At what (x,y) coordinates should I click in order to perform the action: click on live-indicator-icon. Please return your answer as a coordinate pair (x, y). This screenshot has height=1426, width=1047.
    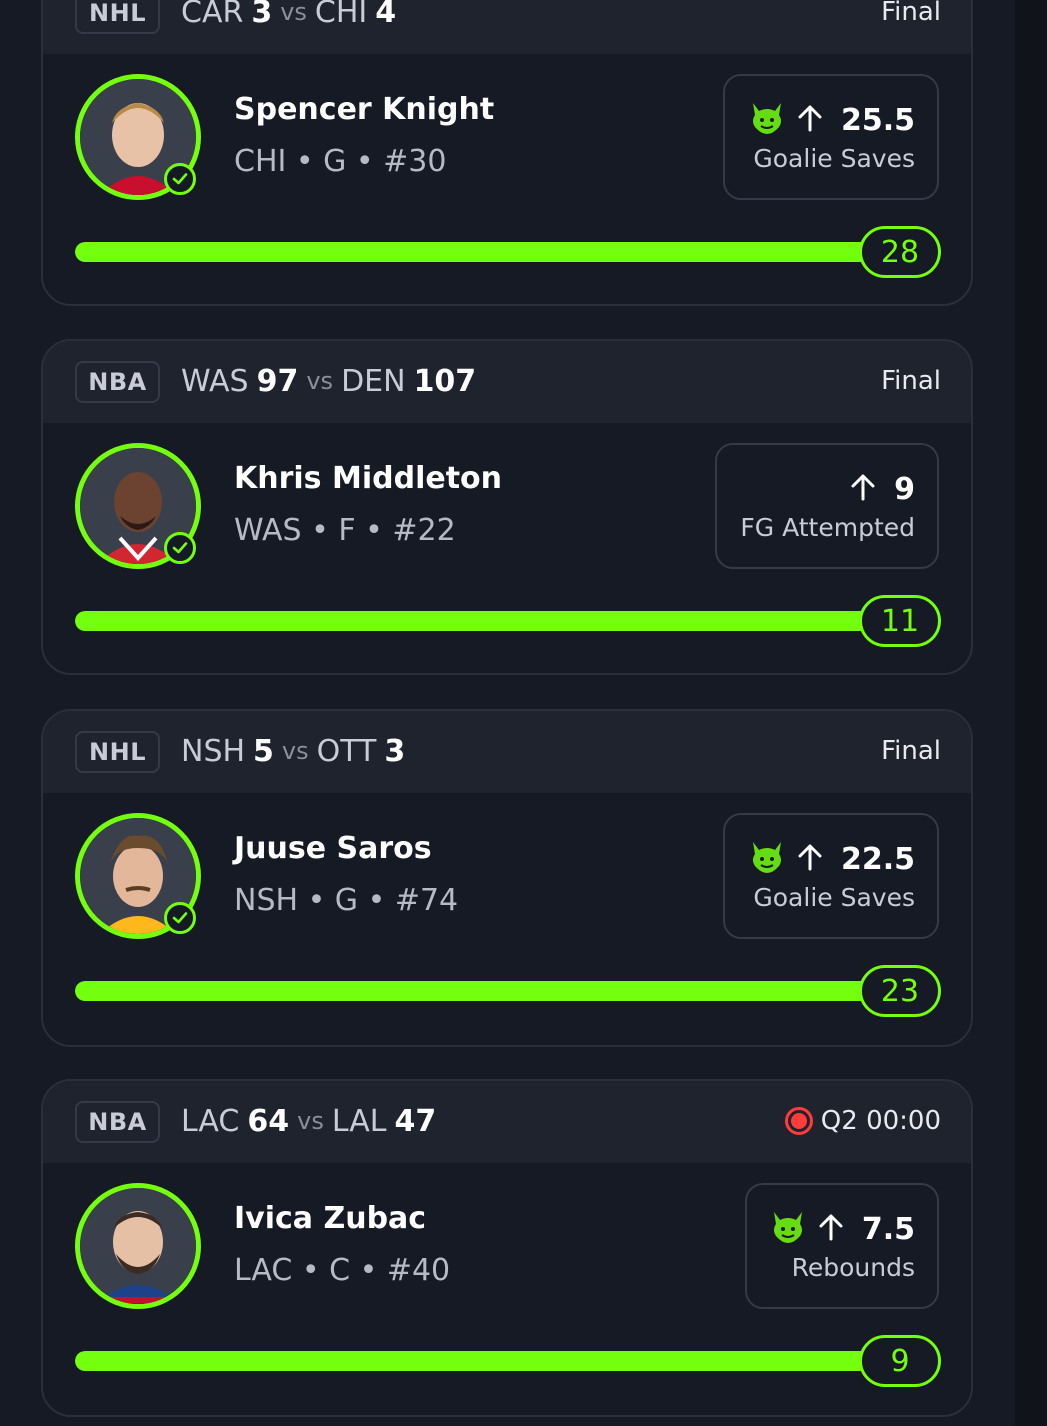
    Looking at the image, I should click on (798, 1121).